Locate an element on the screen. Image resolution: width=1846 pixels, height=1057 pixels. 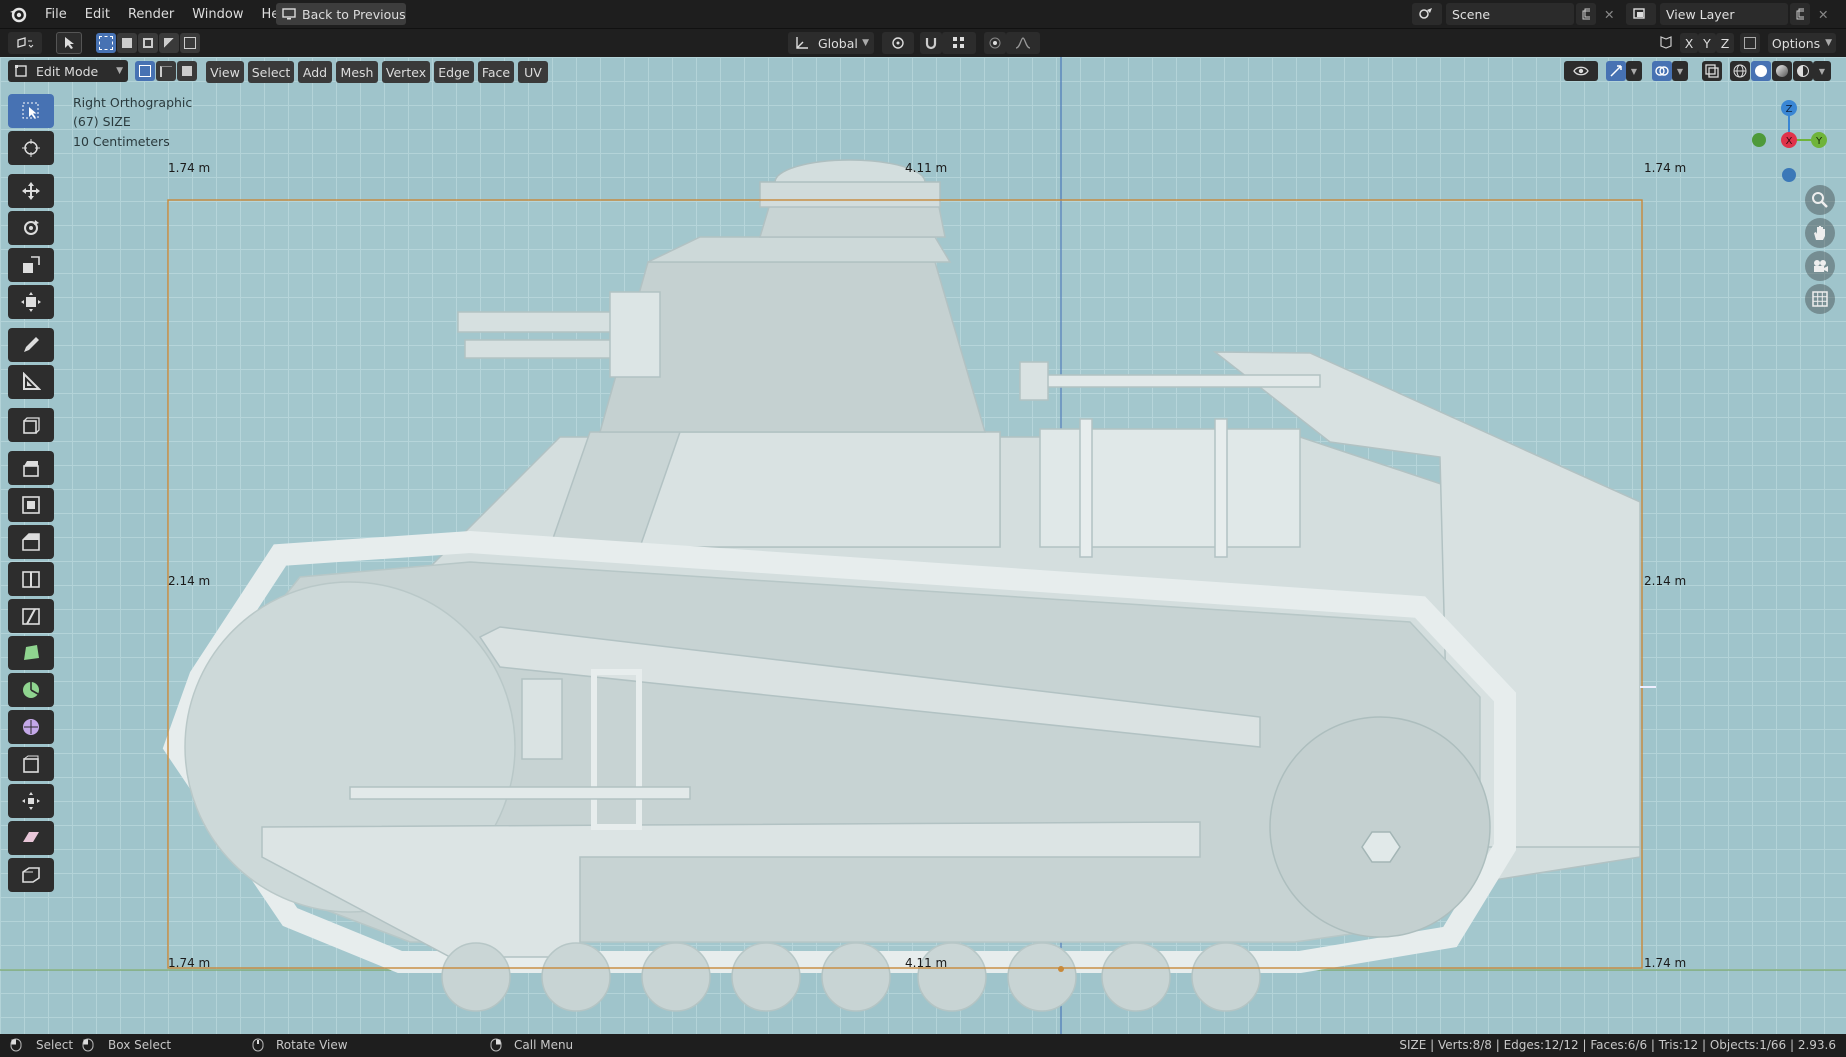
overlays-dropdown: ▼ is located at coordinates (1680, 71).